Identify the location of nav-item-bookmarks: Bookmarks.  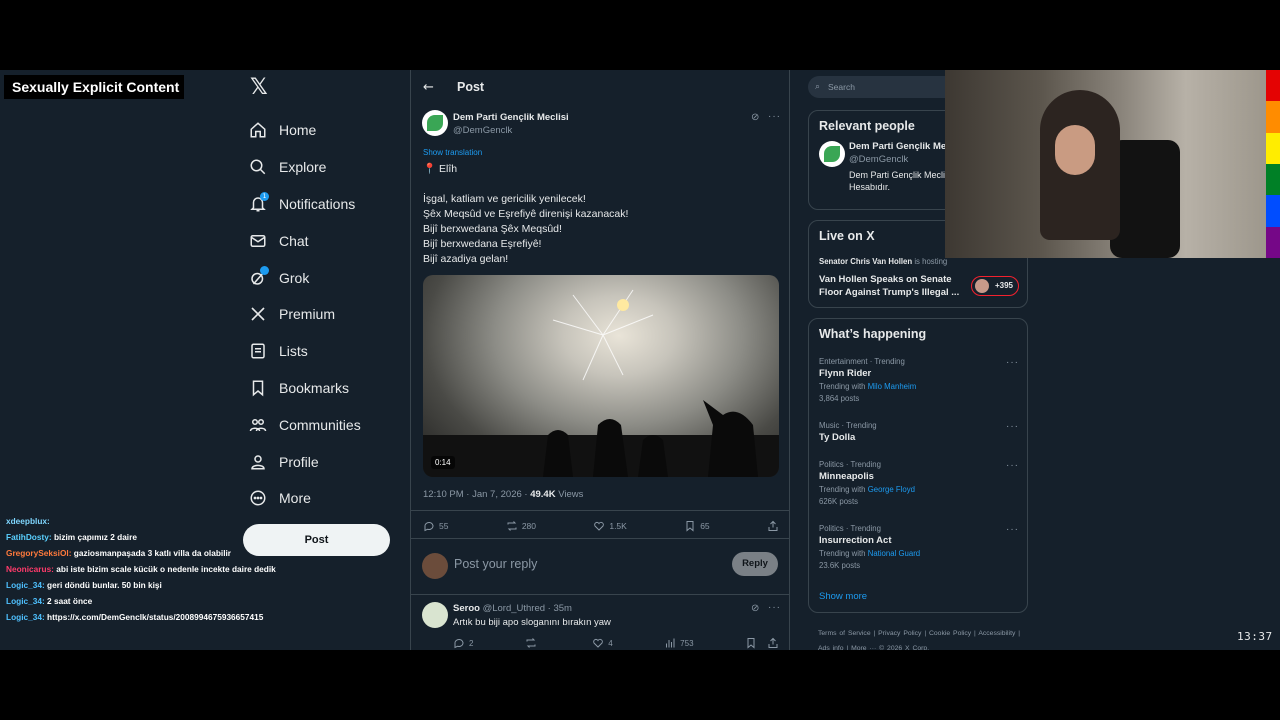
(328, 388).